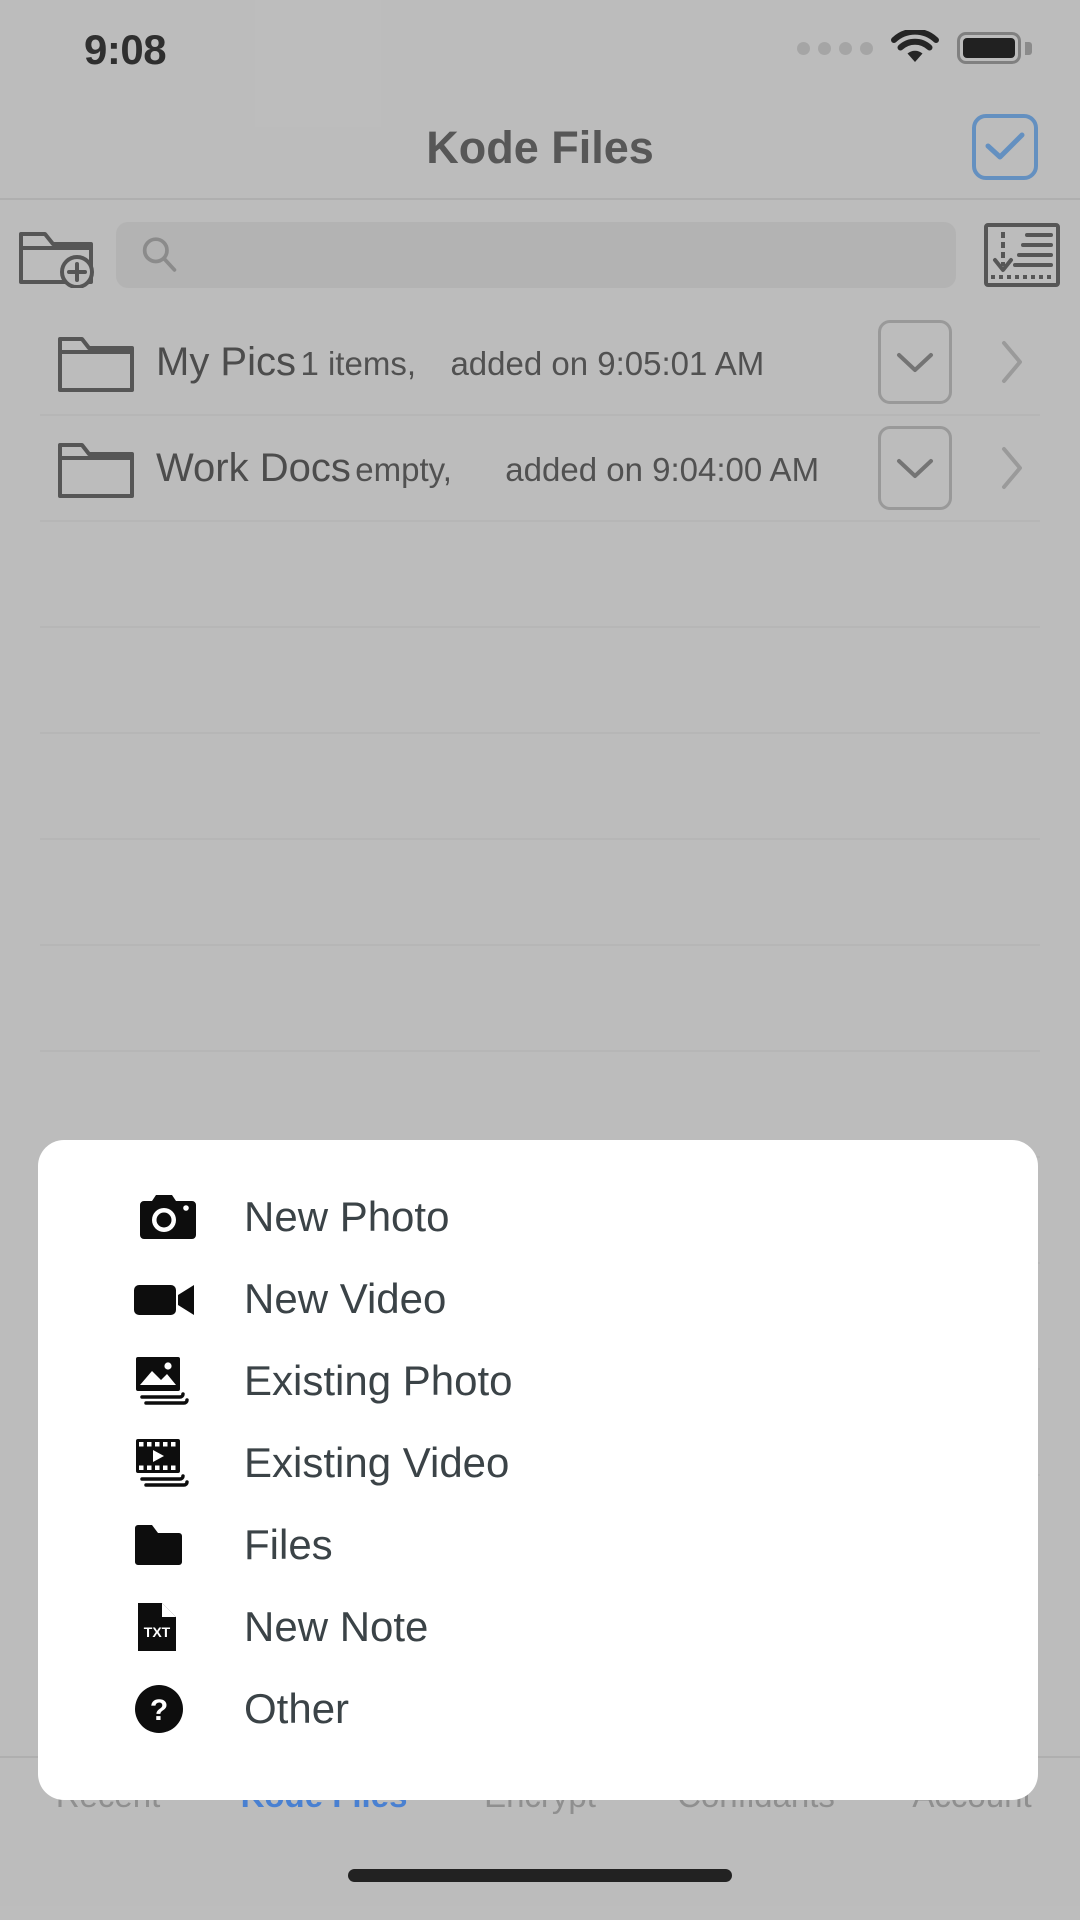 This screenshot has width=1080, height=1920. I want to click on camera-icon, so click(175, 1217).